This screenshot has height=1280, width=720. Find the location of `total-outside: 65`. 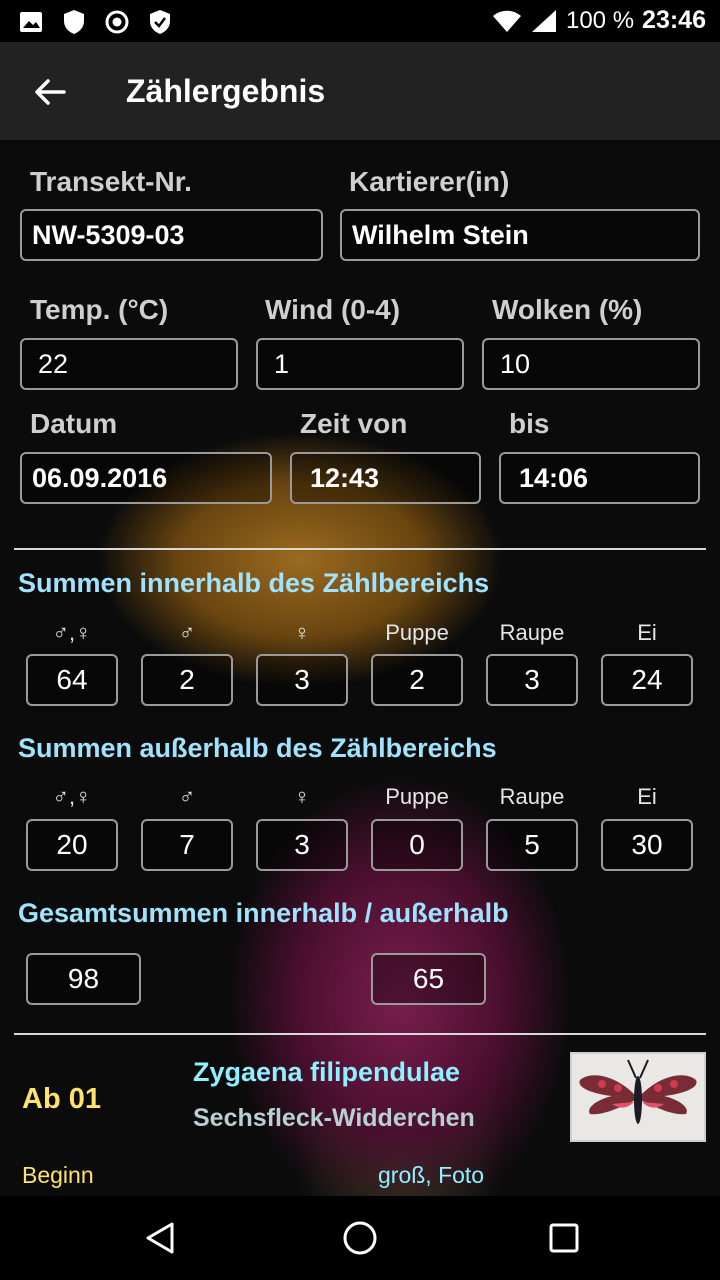

total-outside: 65 is located at coordinates (428, 979).